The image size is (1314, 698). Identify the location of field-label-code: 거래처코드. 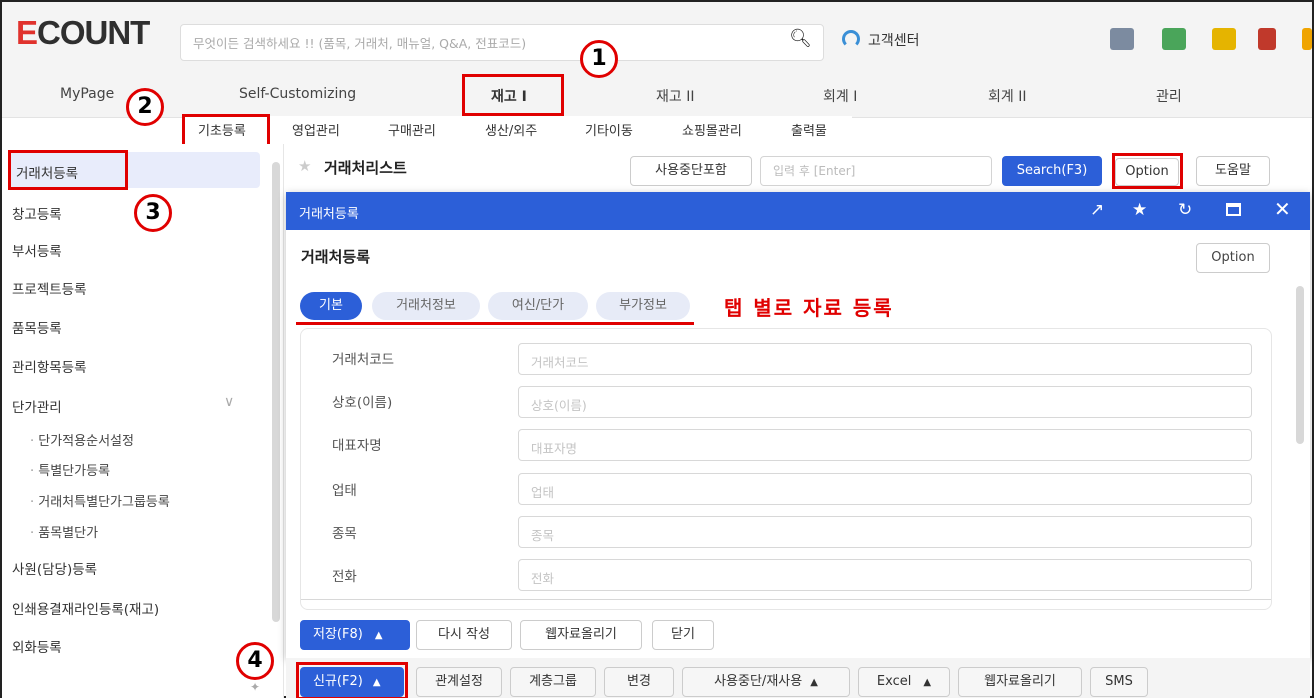
(363, 360).